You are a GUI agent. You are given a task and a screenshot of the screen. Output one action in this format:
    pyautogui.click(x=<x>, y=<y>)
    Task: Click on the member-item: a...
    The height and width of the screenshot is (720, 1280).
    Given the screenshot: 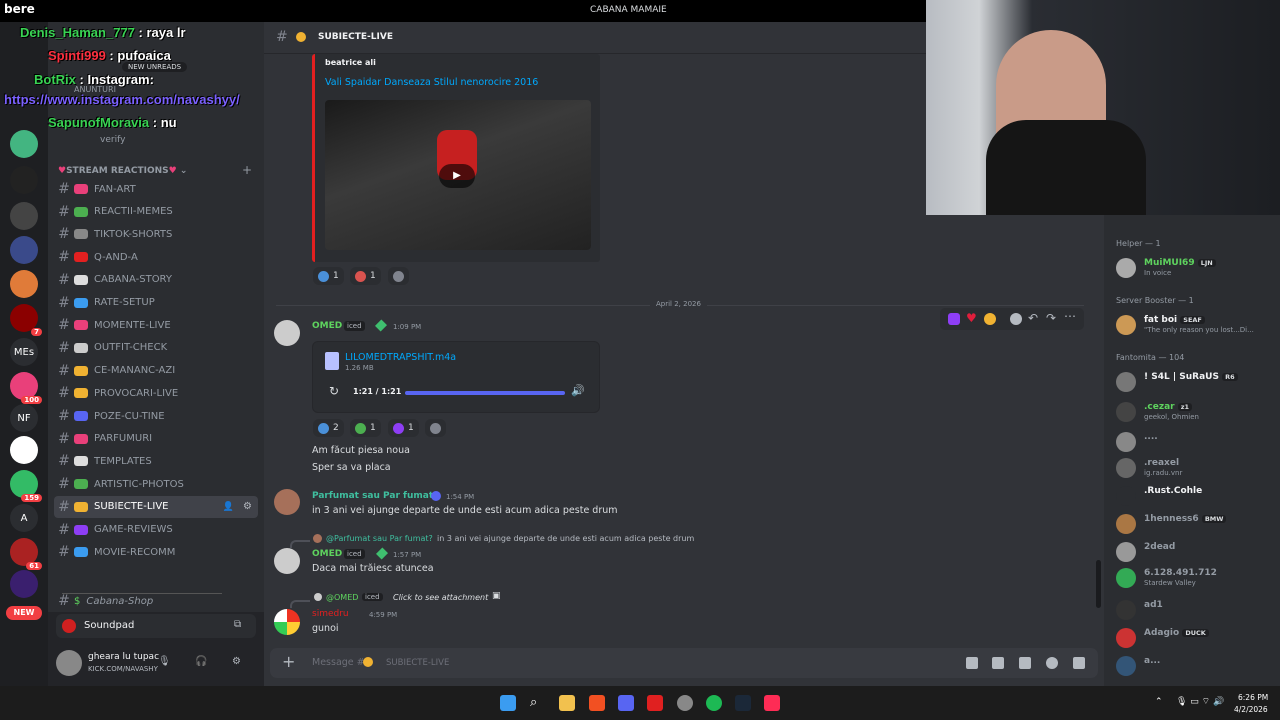 What is the action you would take?
    pyautogui.click(x=1197, y=667)
    